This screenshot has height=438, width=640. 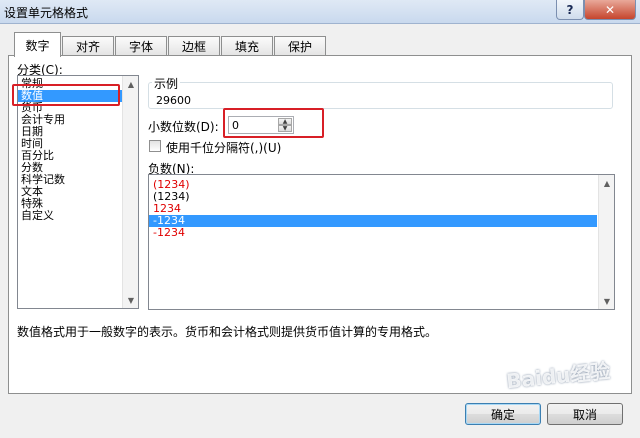 What do you see at coordinates (183, 127) in the screenshot?
I see `decimal-places-label: 小数位数(D):` at bounding box center [183, 127].